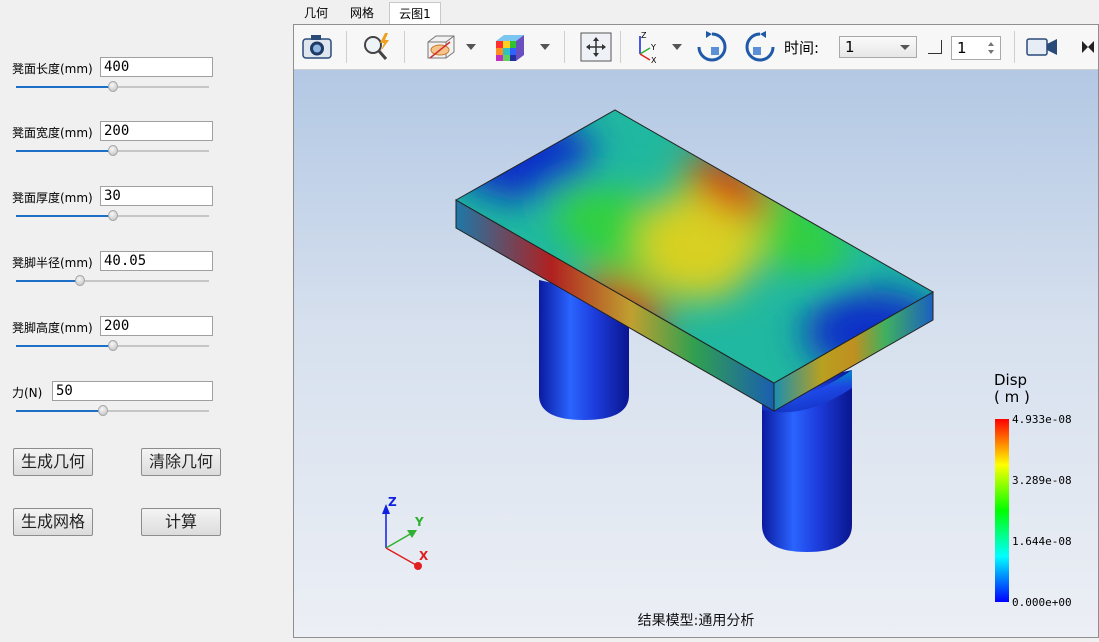  Describe the element at coordinates (52, 263) in the screenshot. I see `param-label: 凳脚半径(mm)` at that location.